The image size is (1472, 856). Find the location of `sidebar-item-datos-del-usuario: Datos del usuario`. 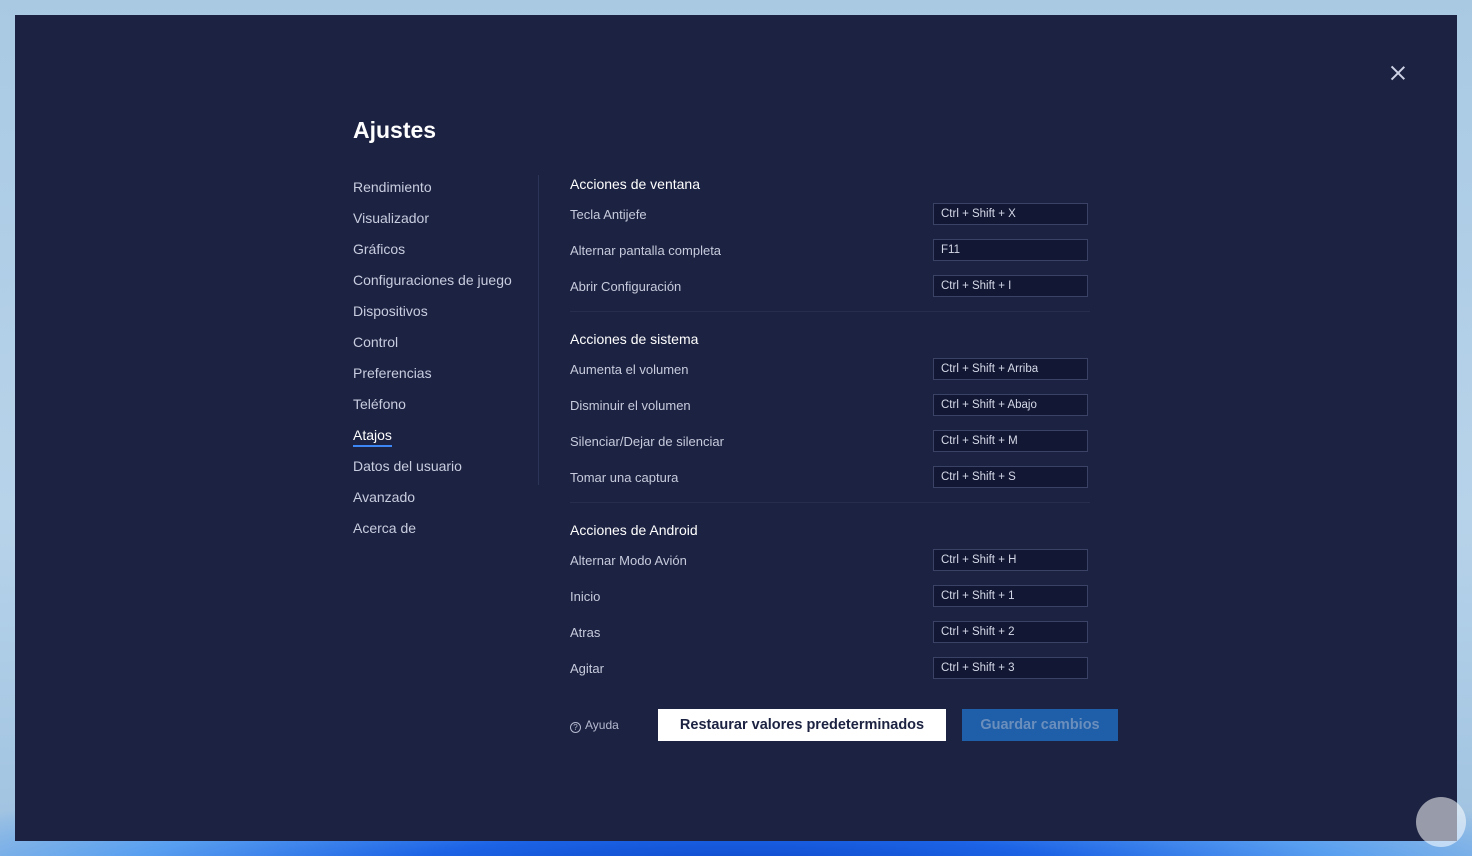

sidebar-item-datos-del-usuario: Datos del usuario is located at coordinates (432, 472).